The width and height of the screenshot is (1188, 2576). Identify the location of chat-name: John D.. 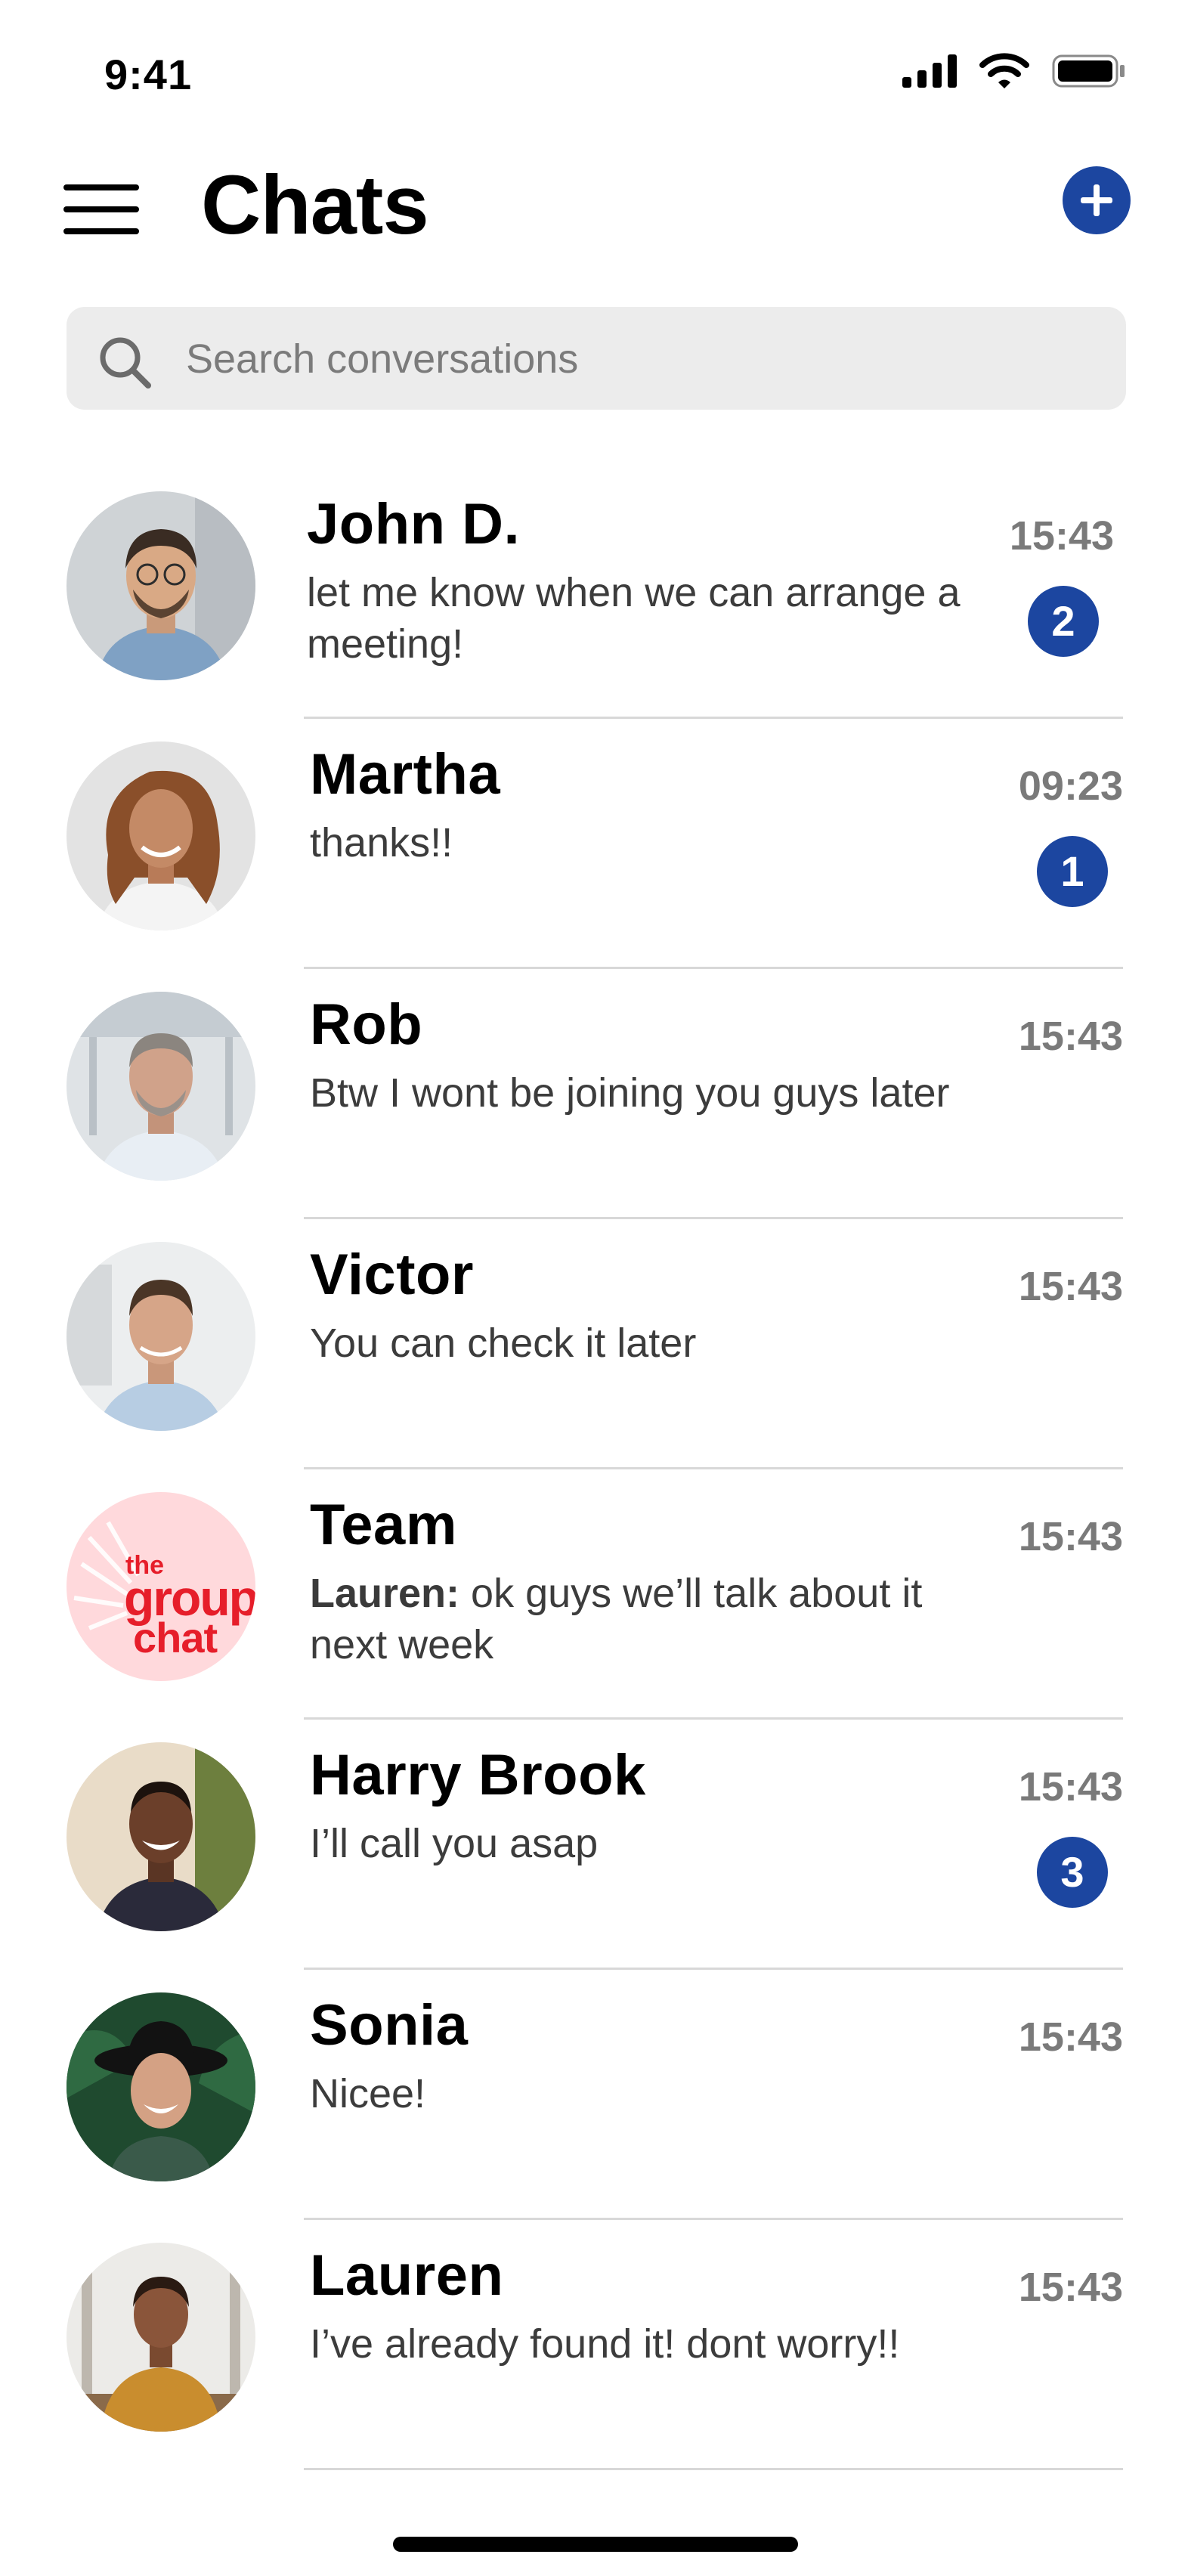
(414, 524).